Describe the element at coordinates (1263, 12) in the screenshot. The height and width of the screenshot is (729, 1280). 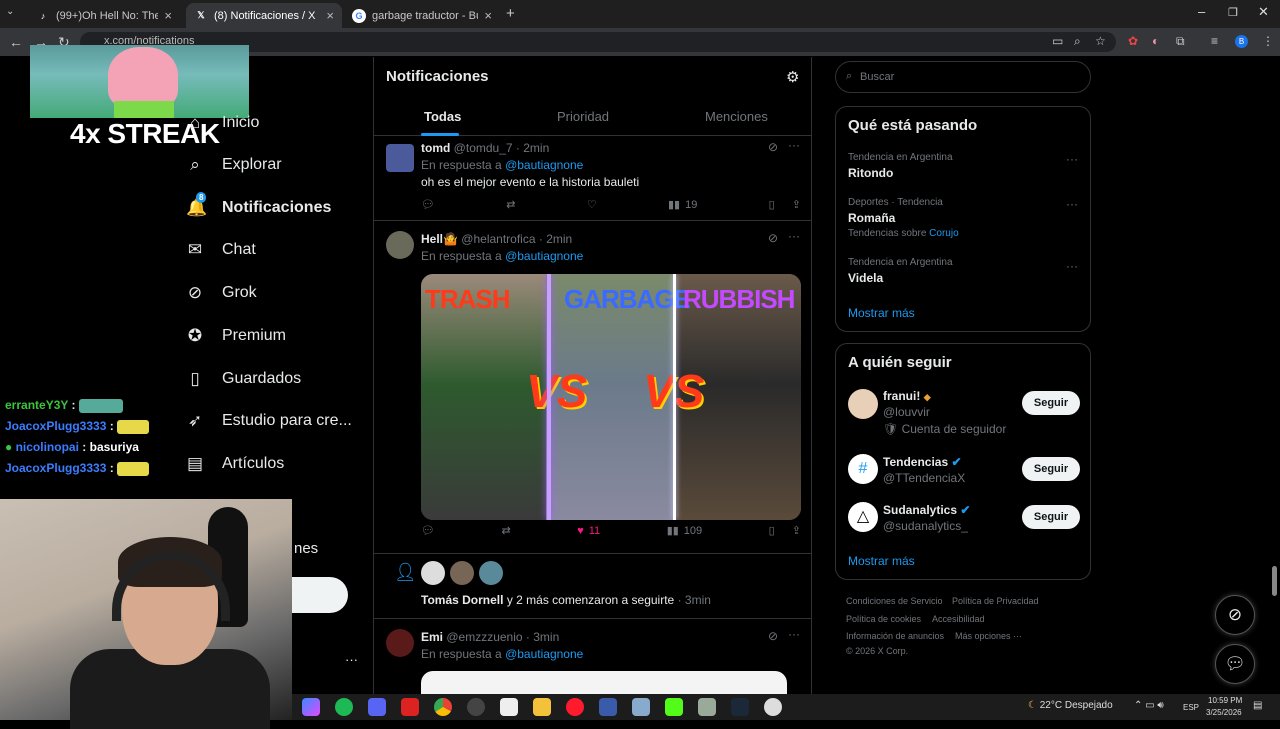
I see `close-window-icon: ✕` at that location.